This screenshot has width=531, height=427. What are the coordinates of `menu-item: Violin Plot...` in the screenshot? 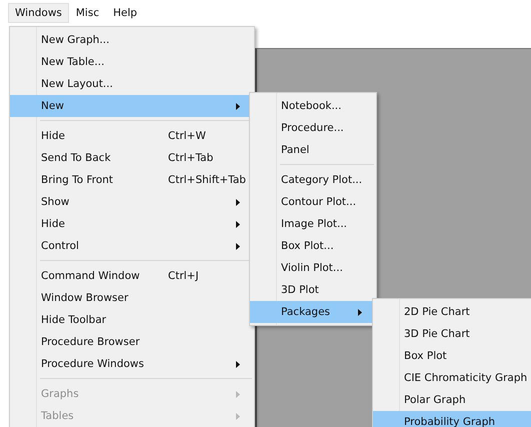 It's located at (313, 268).